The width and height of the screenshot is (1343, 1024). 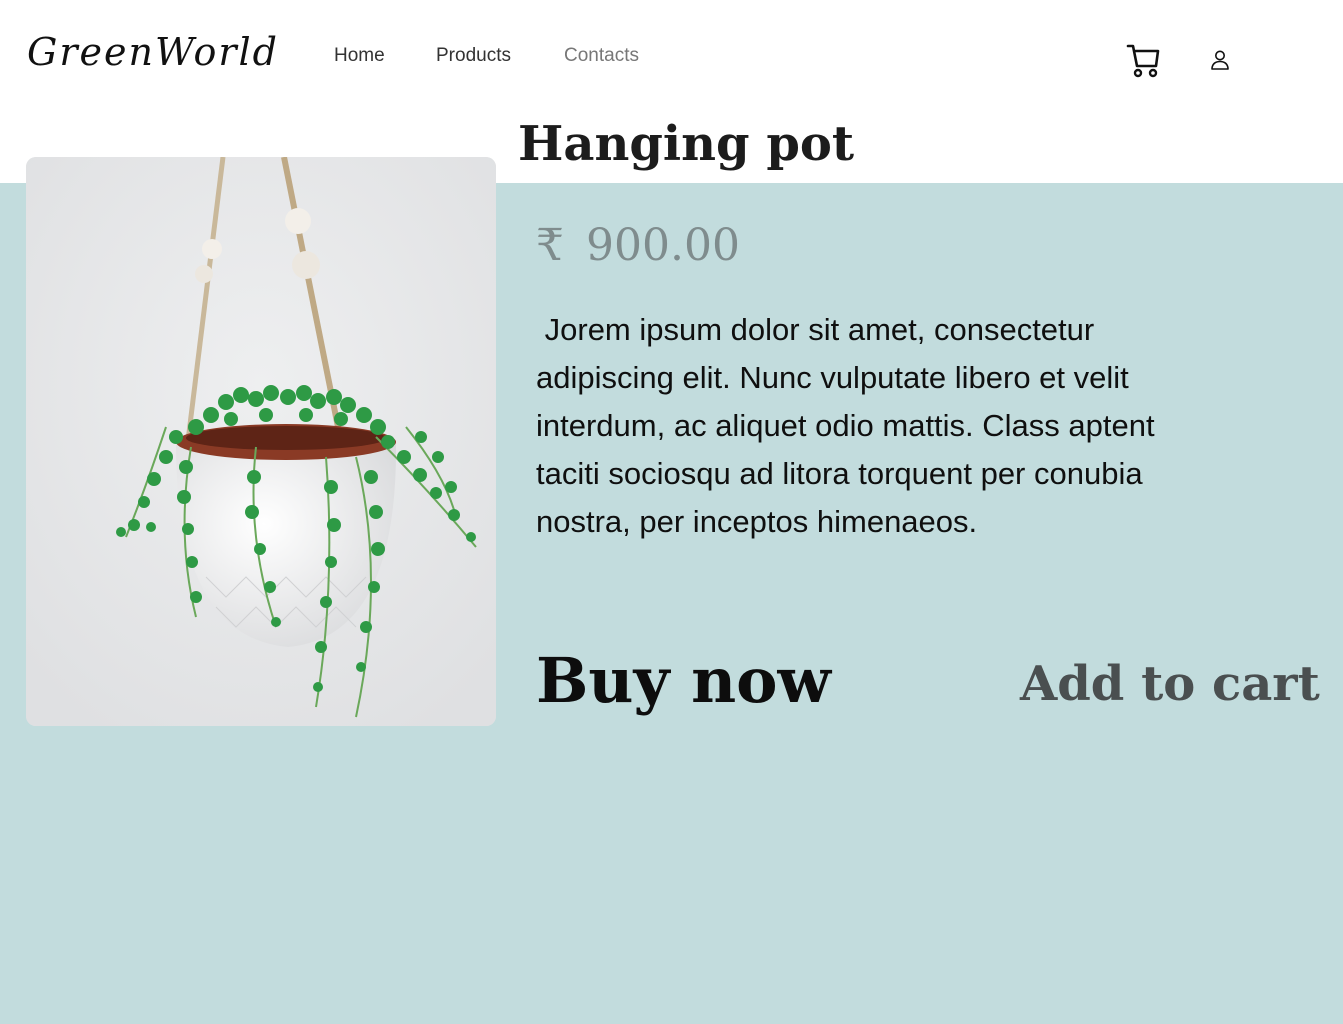 What do you see at coordinates (686, 144) in the screenshot?
I see `product-title: Hanging pot` at bounding box center [686, 144].